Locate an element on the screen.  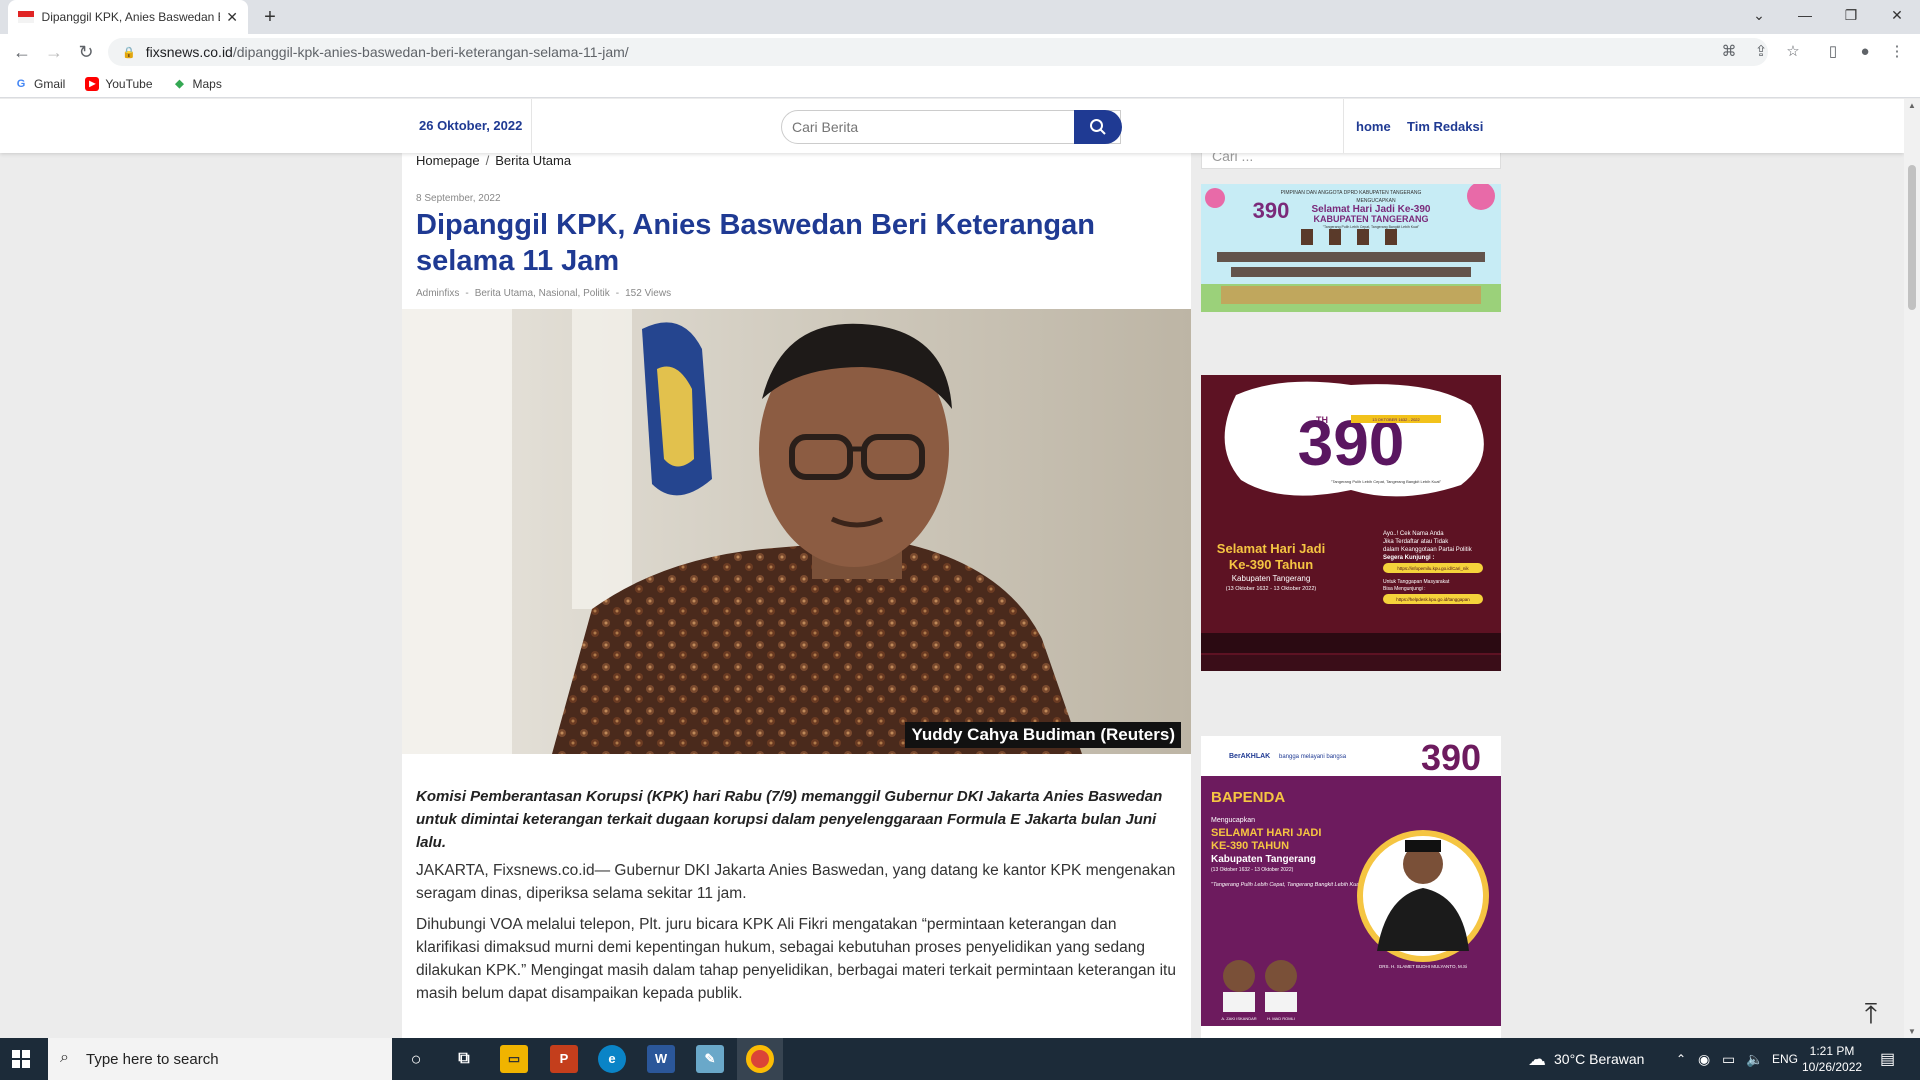
forward-arrow-icon: → is located at coordinates (54, 52).